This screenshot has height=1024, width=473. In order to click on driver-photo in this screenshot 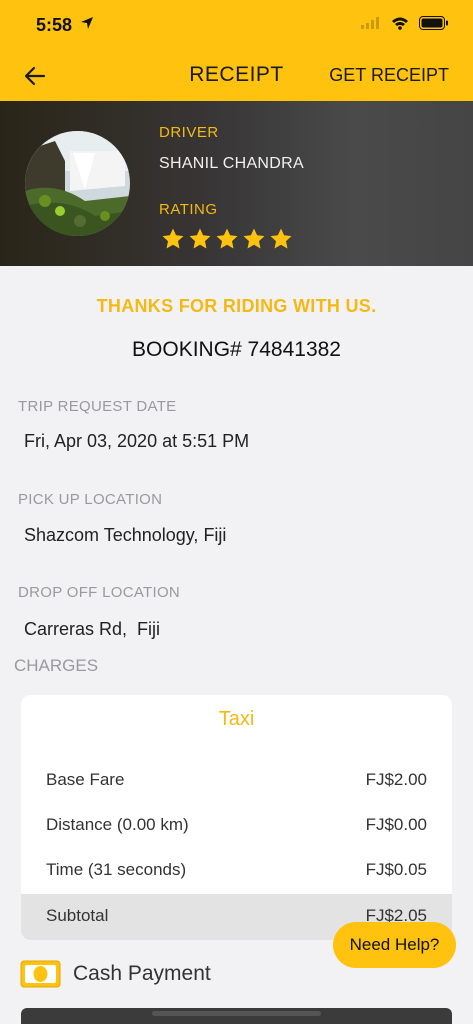, I will do `click(77, 183)`.